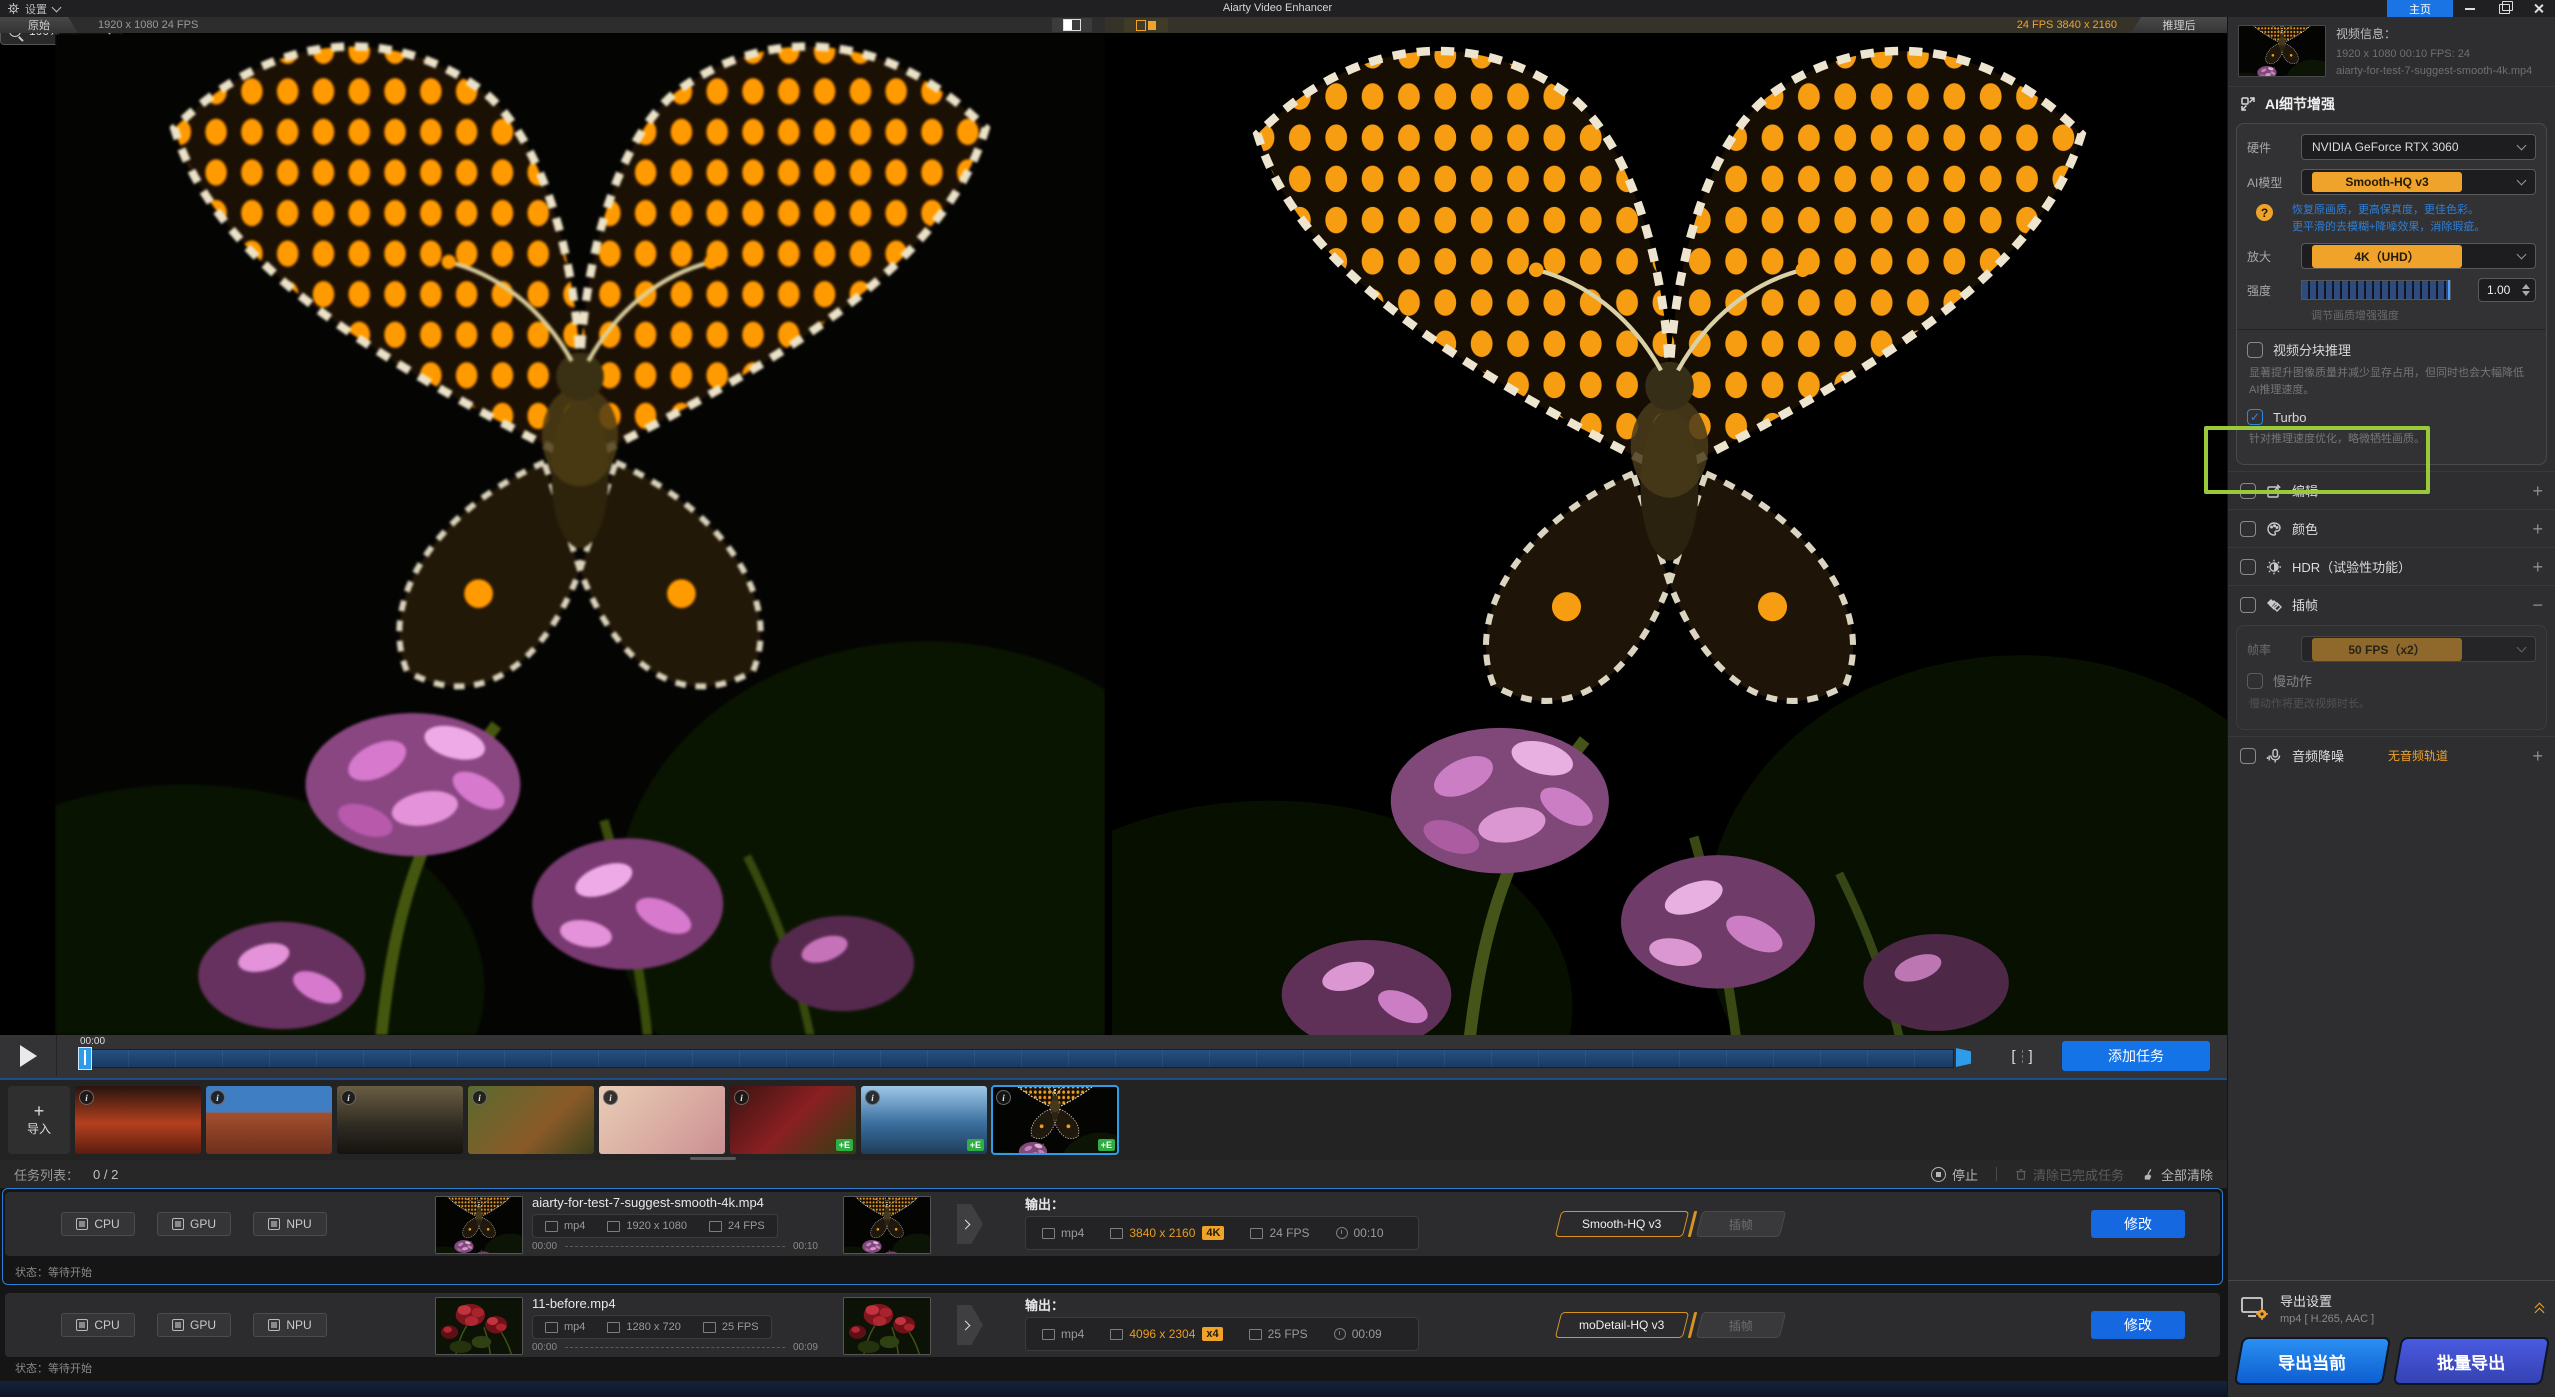 This screenshot has height=1397, width=2555. Describe the element at coordinates (552, 25) in the screenshot. I see `preview-header-left: 原始 1920 x 1080 24 FPS` at that location.